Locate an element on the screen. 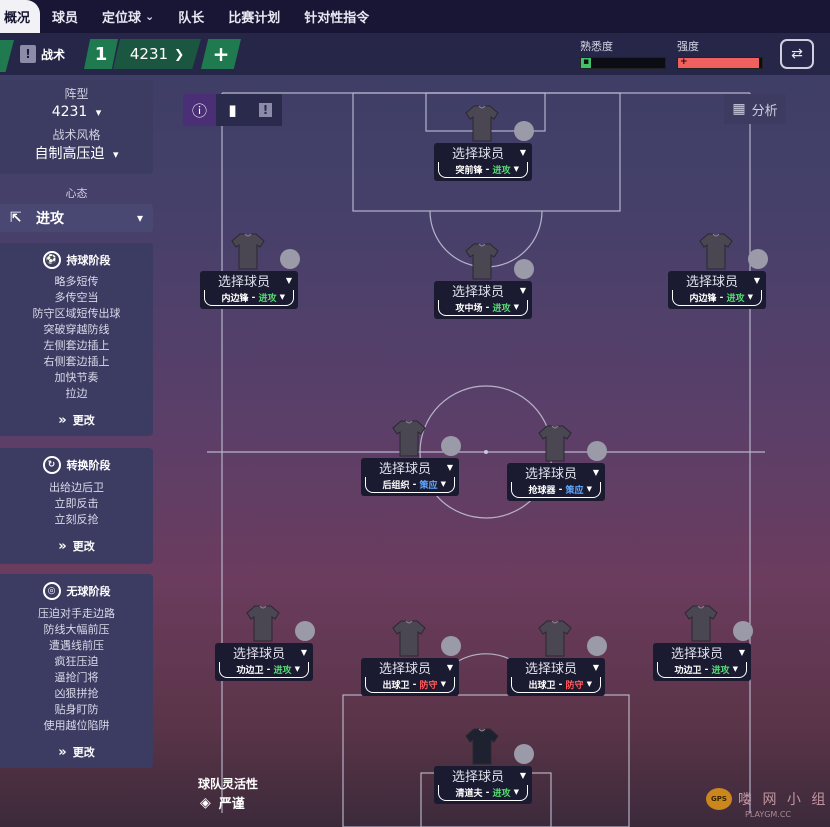 The height and width of the screenshot is (827, 830). bar-chart-icon: ▮ is located at coordinates (232, 110).